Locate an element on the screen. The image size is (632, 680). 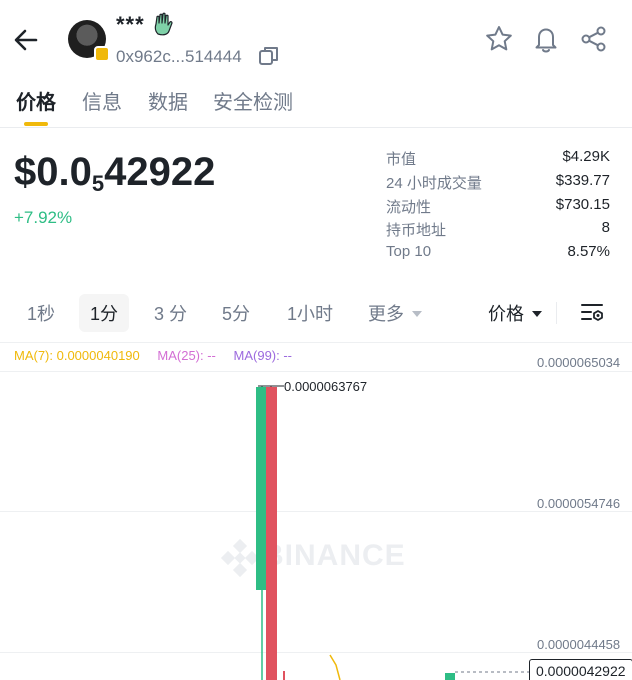
tab-bar: 价格 信息 数据 安全检测 is located at coordinates (316, 106).